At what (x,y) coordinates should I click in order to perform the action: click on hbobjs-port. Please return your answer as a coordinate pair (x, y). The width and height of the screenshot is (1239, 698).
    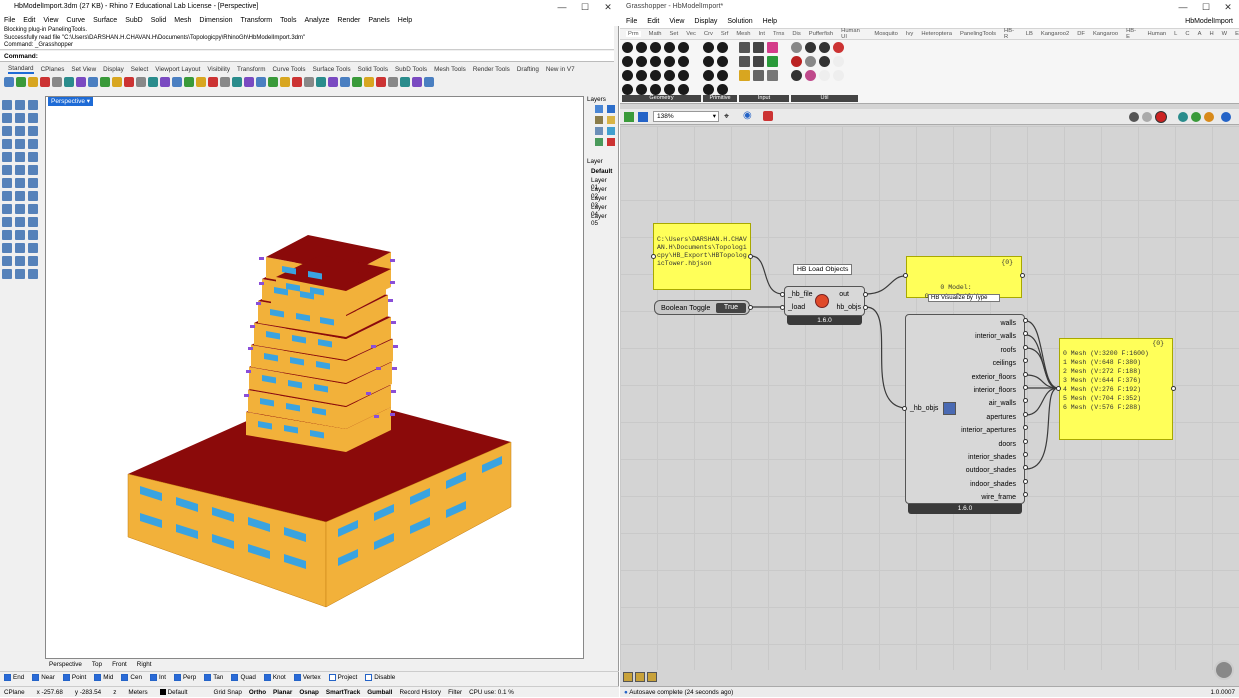
    Looking at the image, I should click on (865, 307).